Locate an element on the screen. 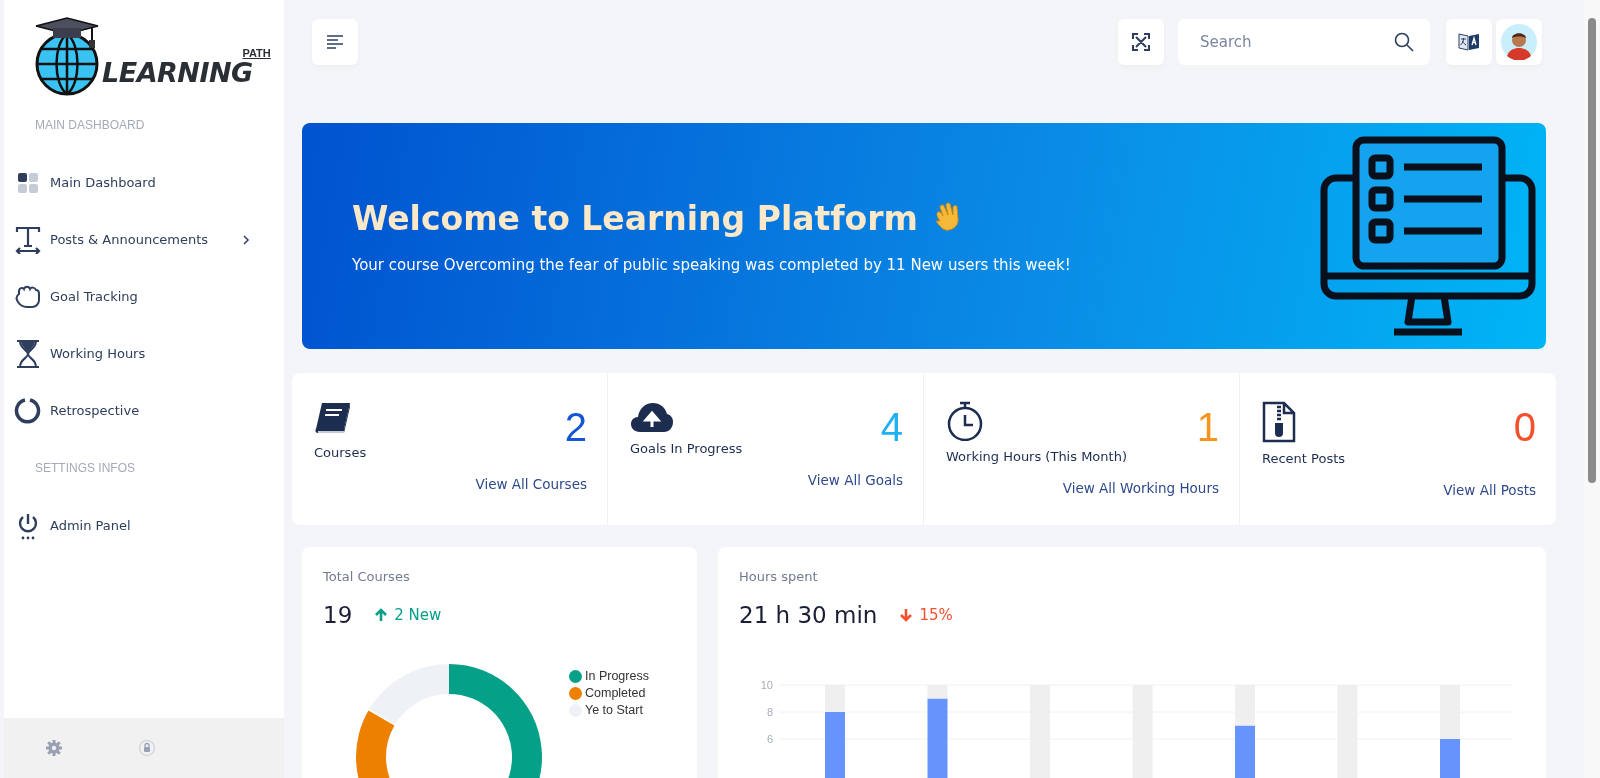 Image resolution: width=1600 pixels, height=778 pixels. y-tick-label: 8 is located at coordinates (769, 712).